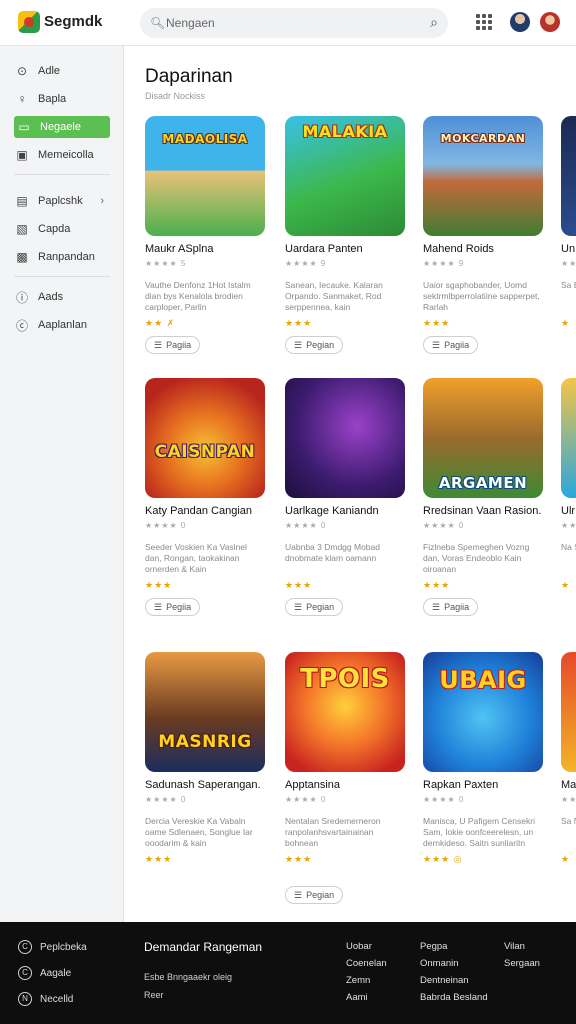 The height and width of the screenshot is (1024, 576). I want to click on footer-link: Dentneinan, so click(444, 980).